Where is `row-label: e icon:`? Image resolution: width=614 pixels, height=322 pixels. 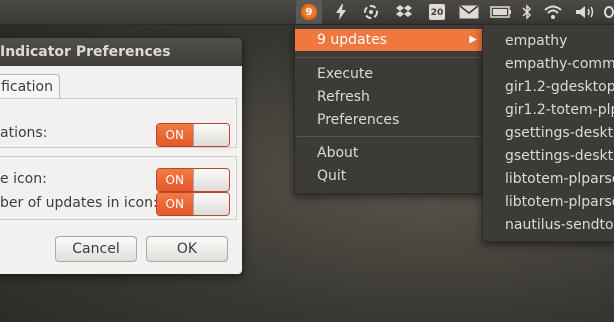 row-label: e icon: is located at coordinates (23, 179).